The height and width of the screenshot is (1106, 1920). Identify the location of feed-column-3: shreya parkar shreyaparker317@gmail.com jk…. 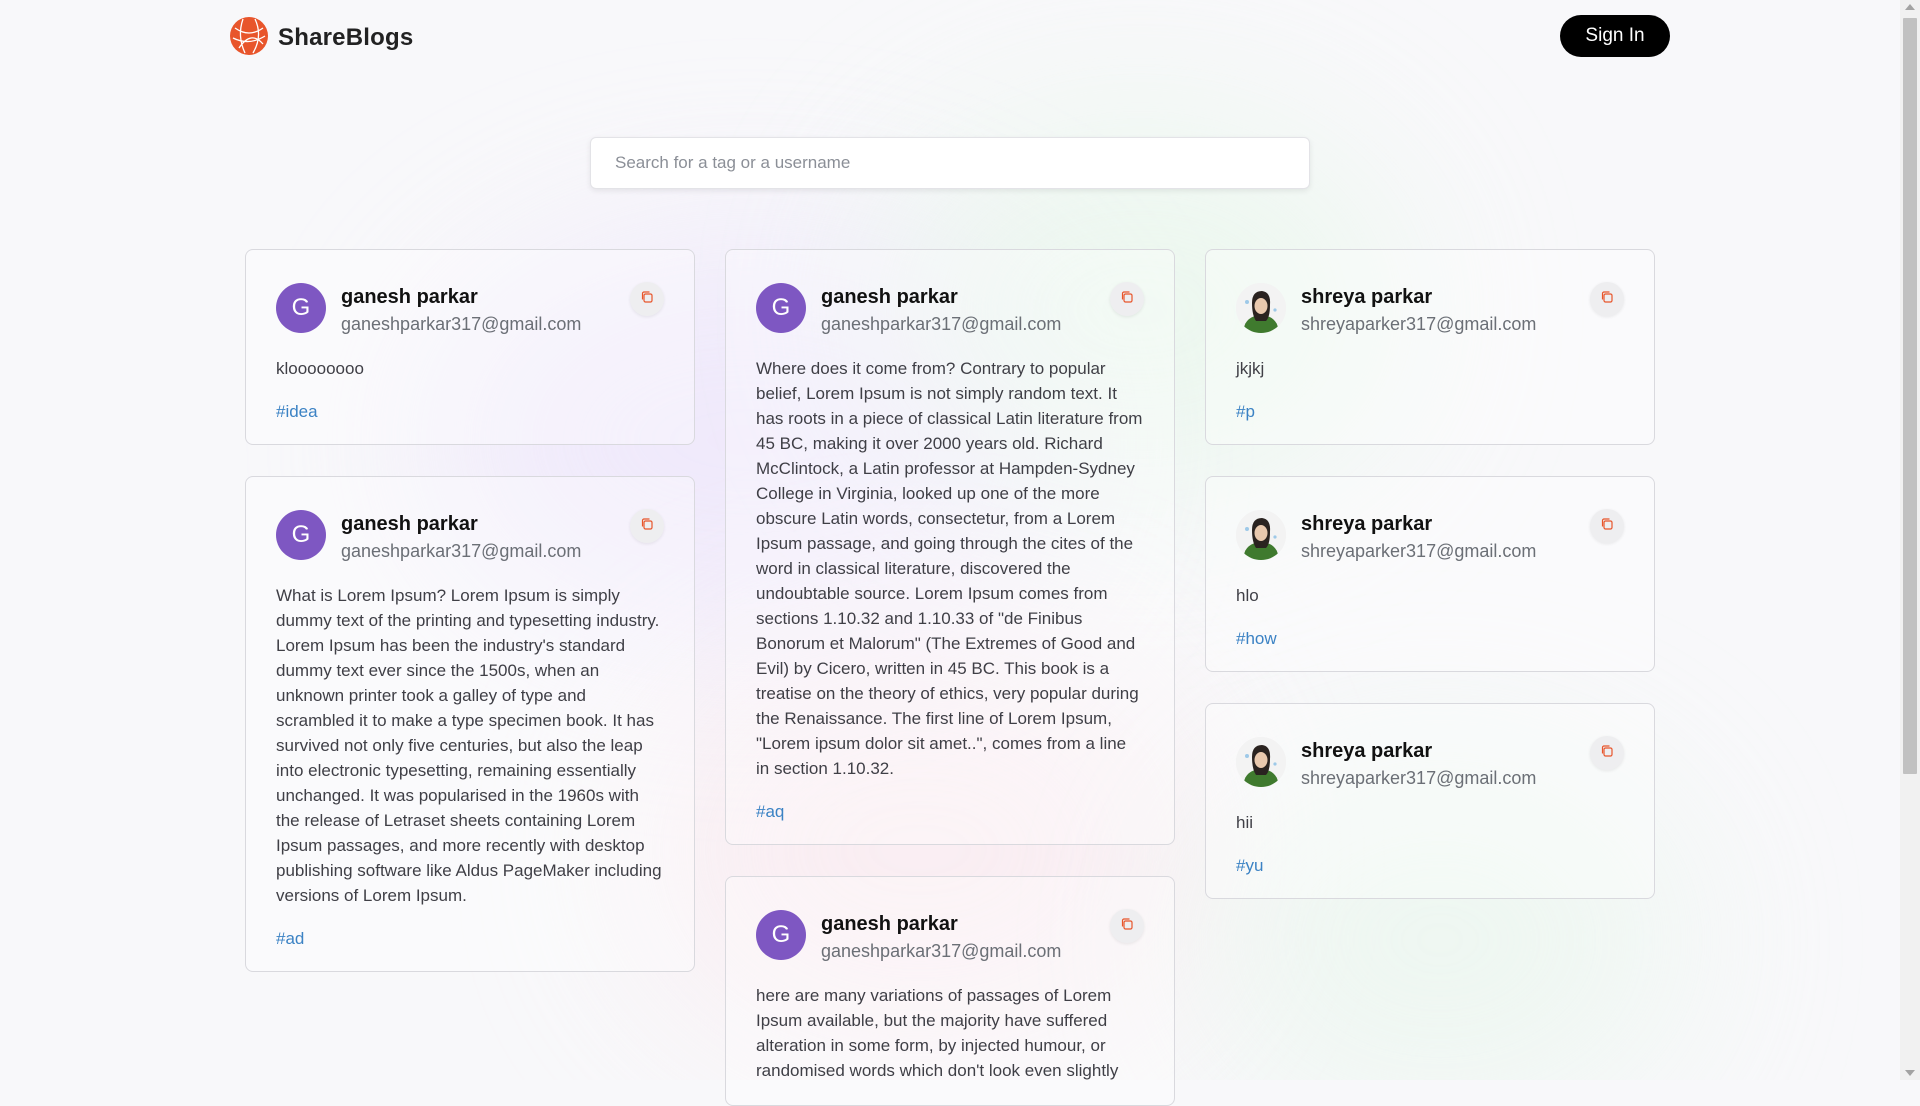
(1430, 574).